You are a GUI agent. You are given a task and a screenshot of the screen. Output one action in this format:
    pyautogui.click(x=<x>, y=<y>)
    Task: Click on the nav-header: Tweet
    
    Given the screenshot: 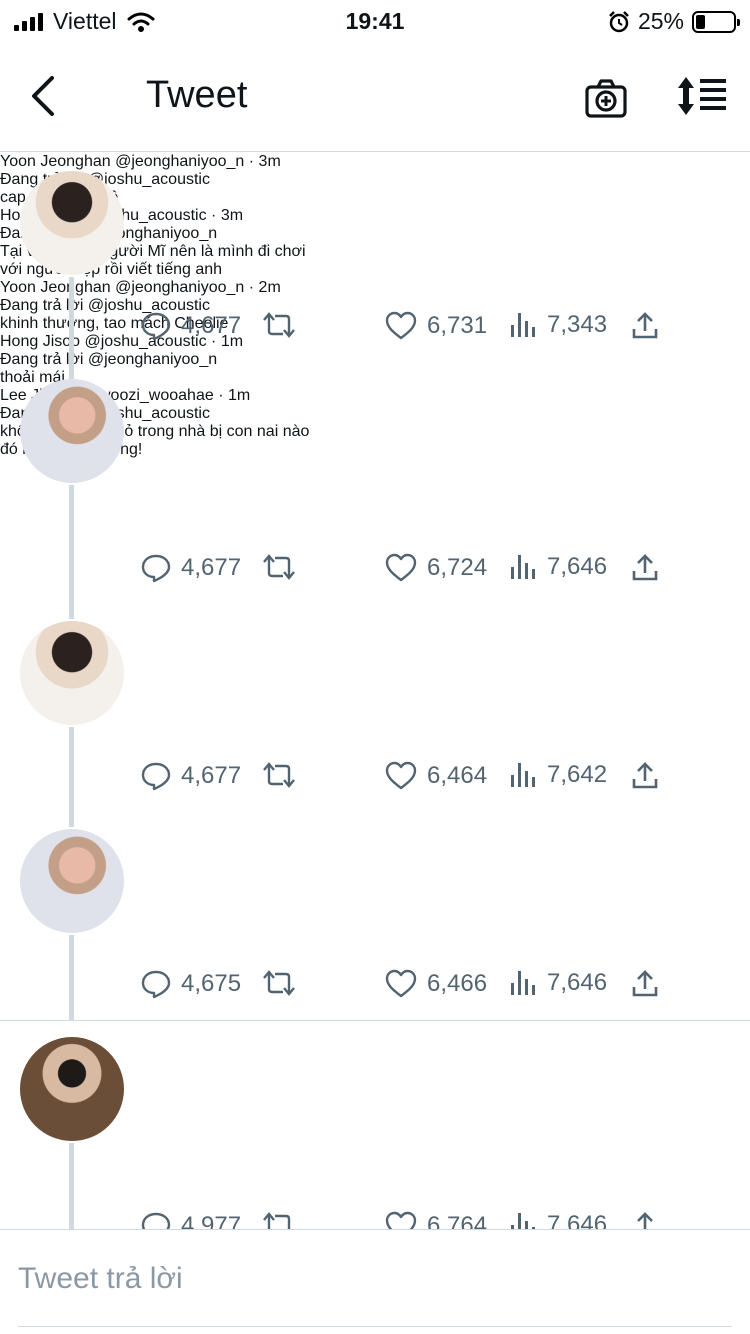 What is the action you would take?
    pyautogui.click(x=375, y=97)
    